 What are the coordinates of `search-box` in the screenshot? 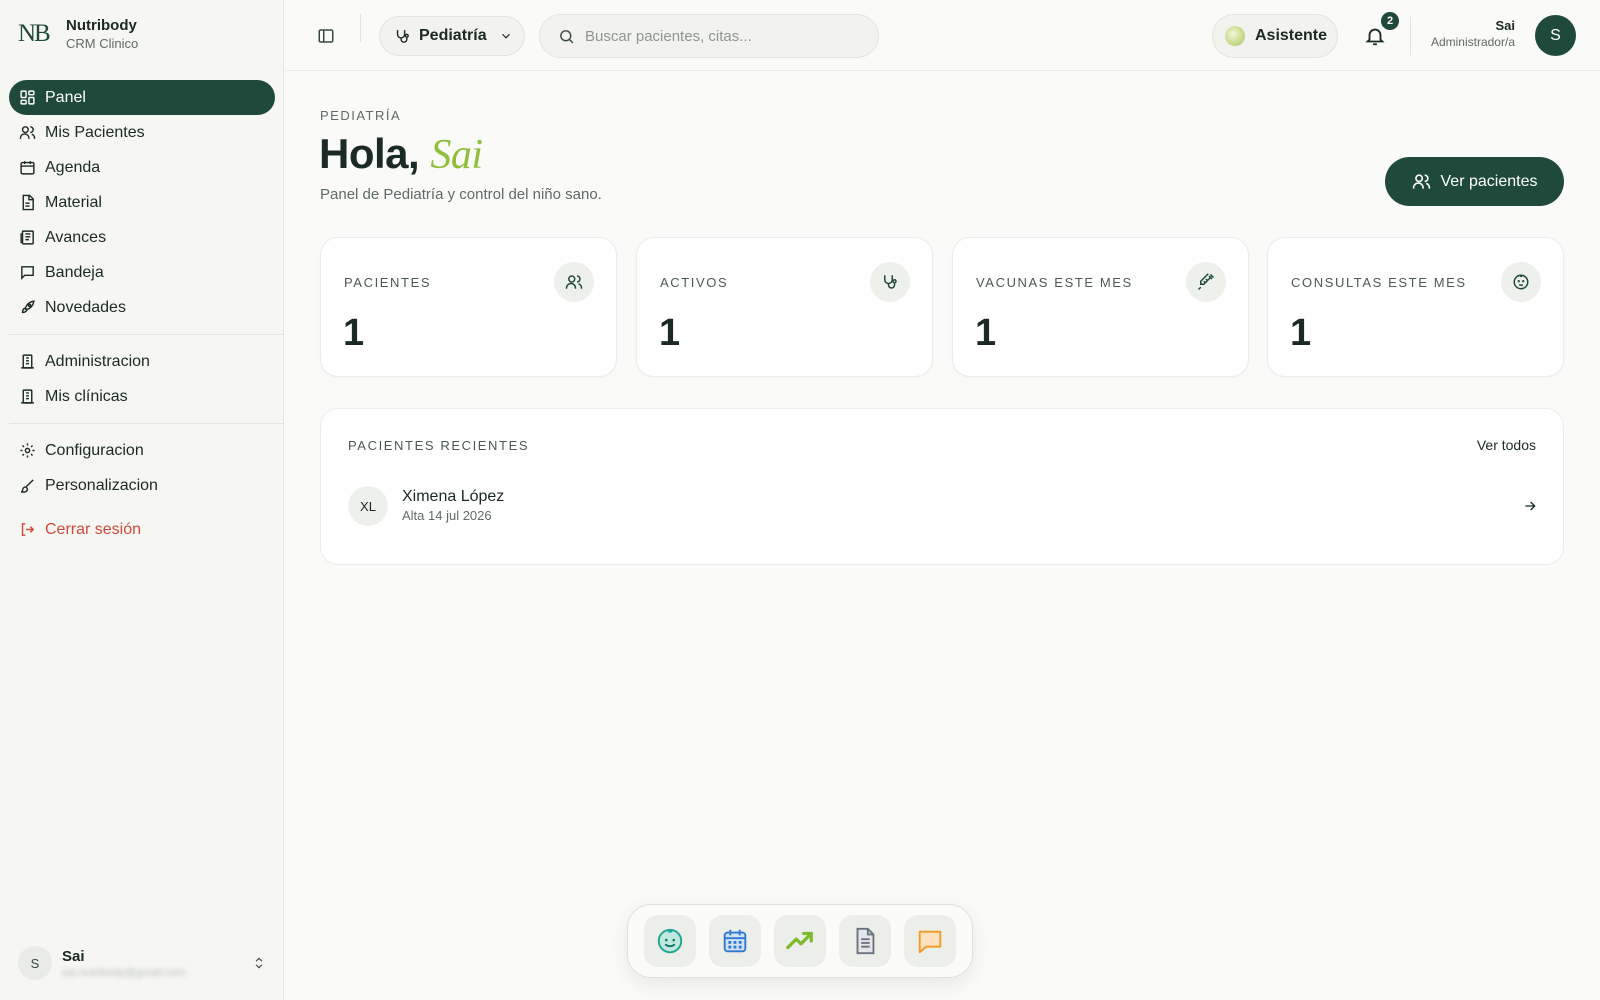 It's located at (709, 36).